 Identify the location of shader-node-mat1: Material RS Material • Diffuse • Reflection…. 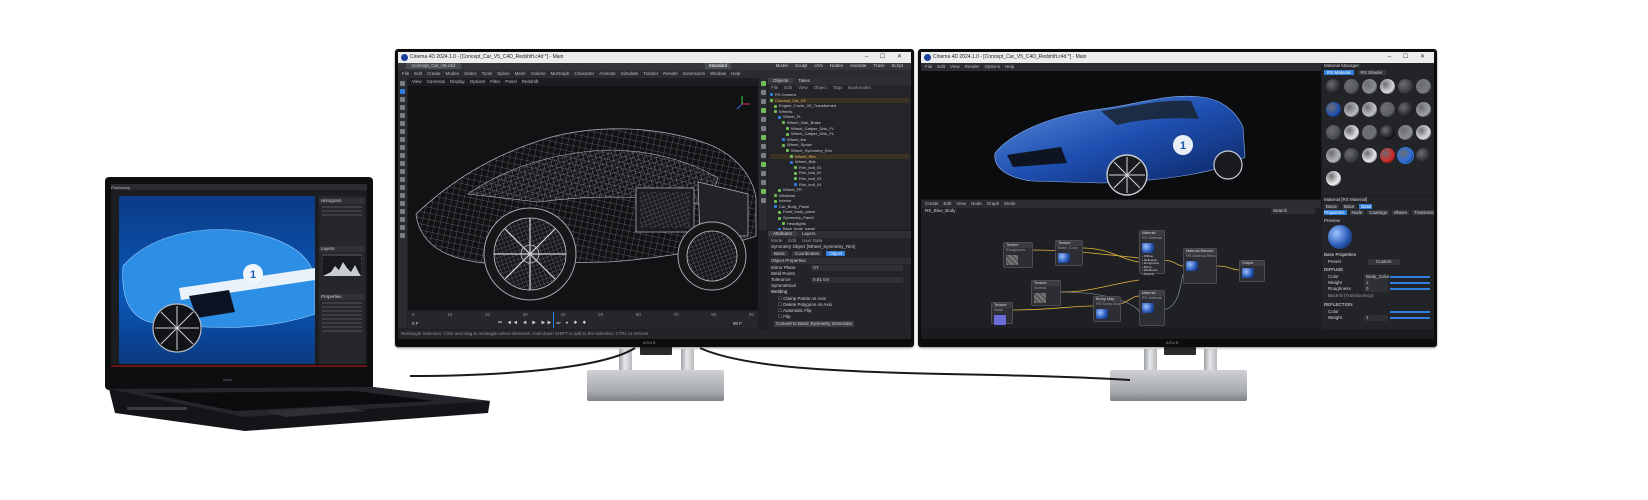
(1152, 253).